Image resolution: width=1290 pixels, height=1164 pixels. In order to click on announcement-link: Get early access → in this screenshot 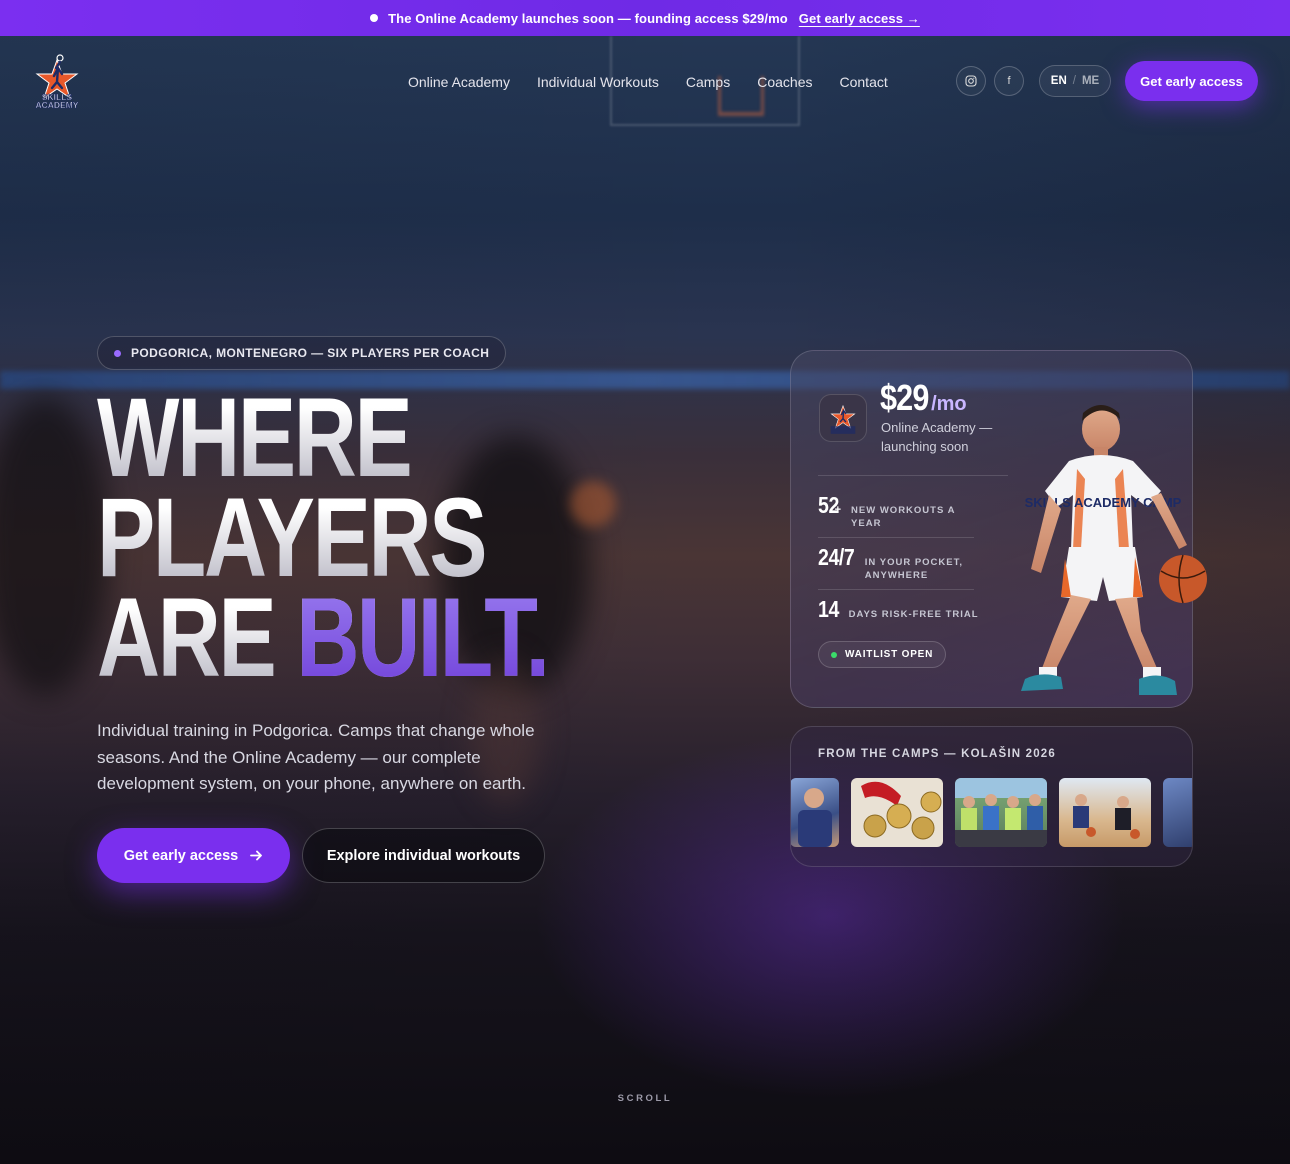, I will do `click(859, 18)`.